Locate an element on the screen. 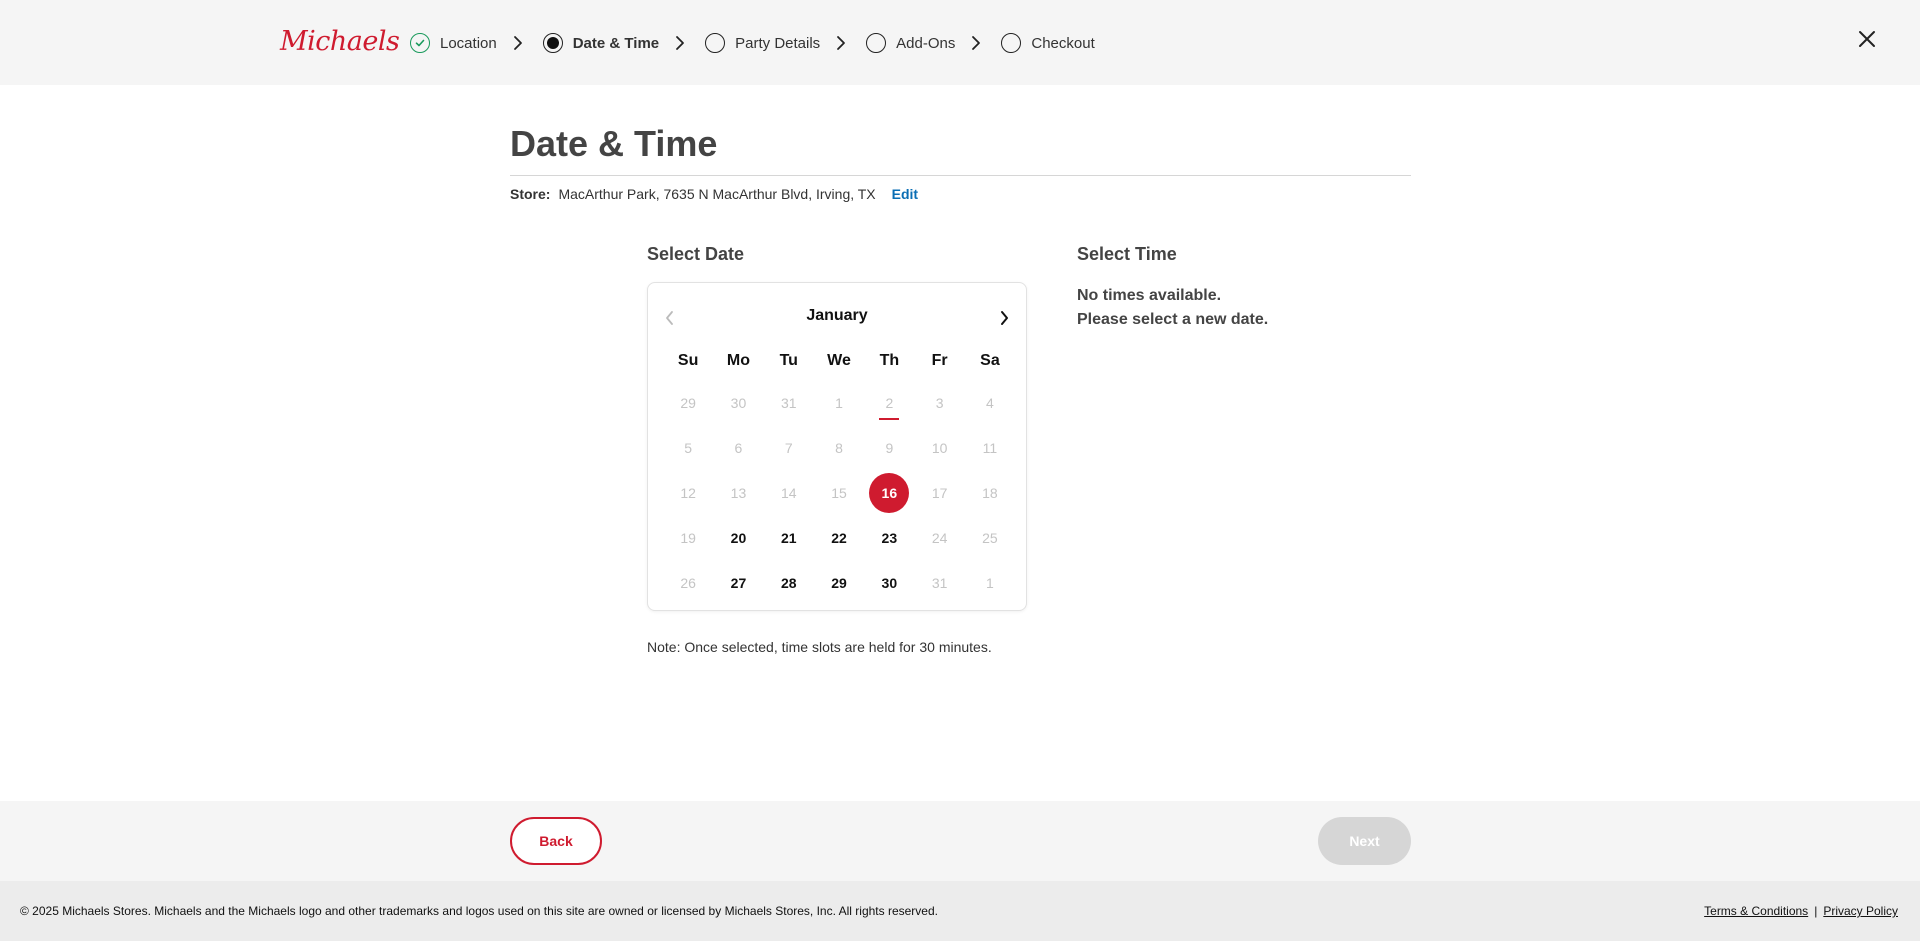  step-add-ons: Add-Ons is located at coordinates (910, 43).